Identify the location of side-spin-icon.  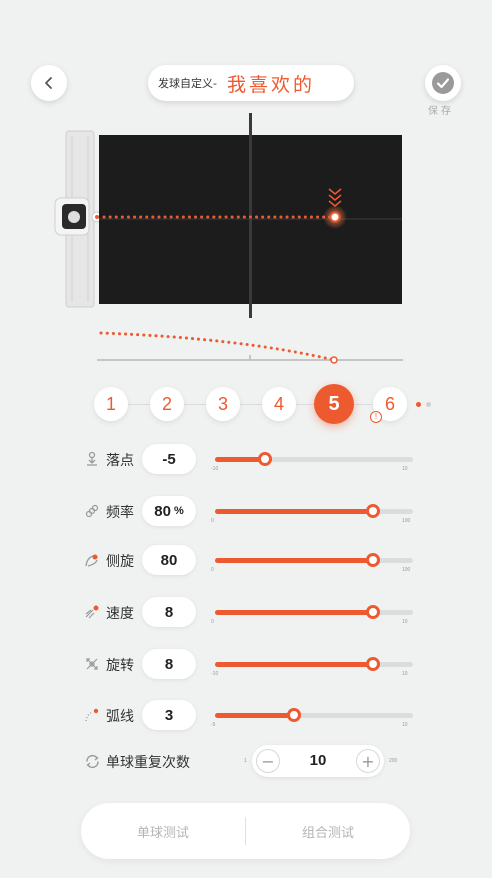
(92, 560).